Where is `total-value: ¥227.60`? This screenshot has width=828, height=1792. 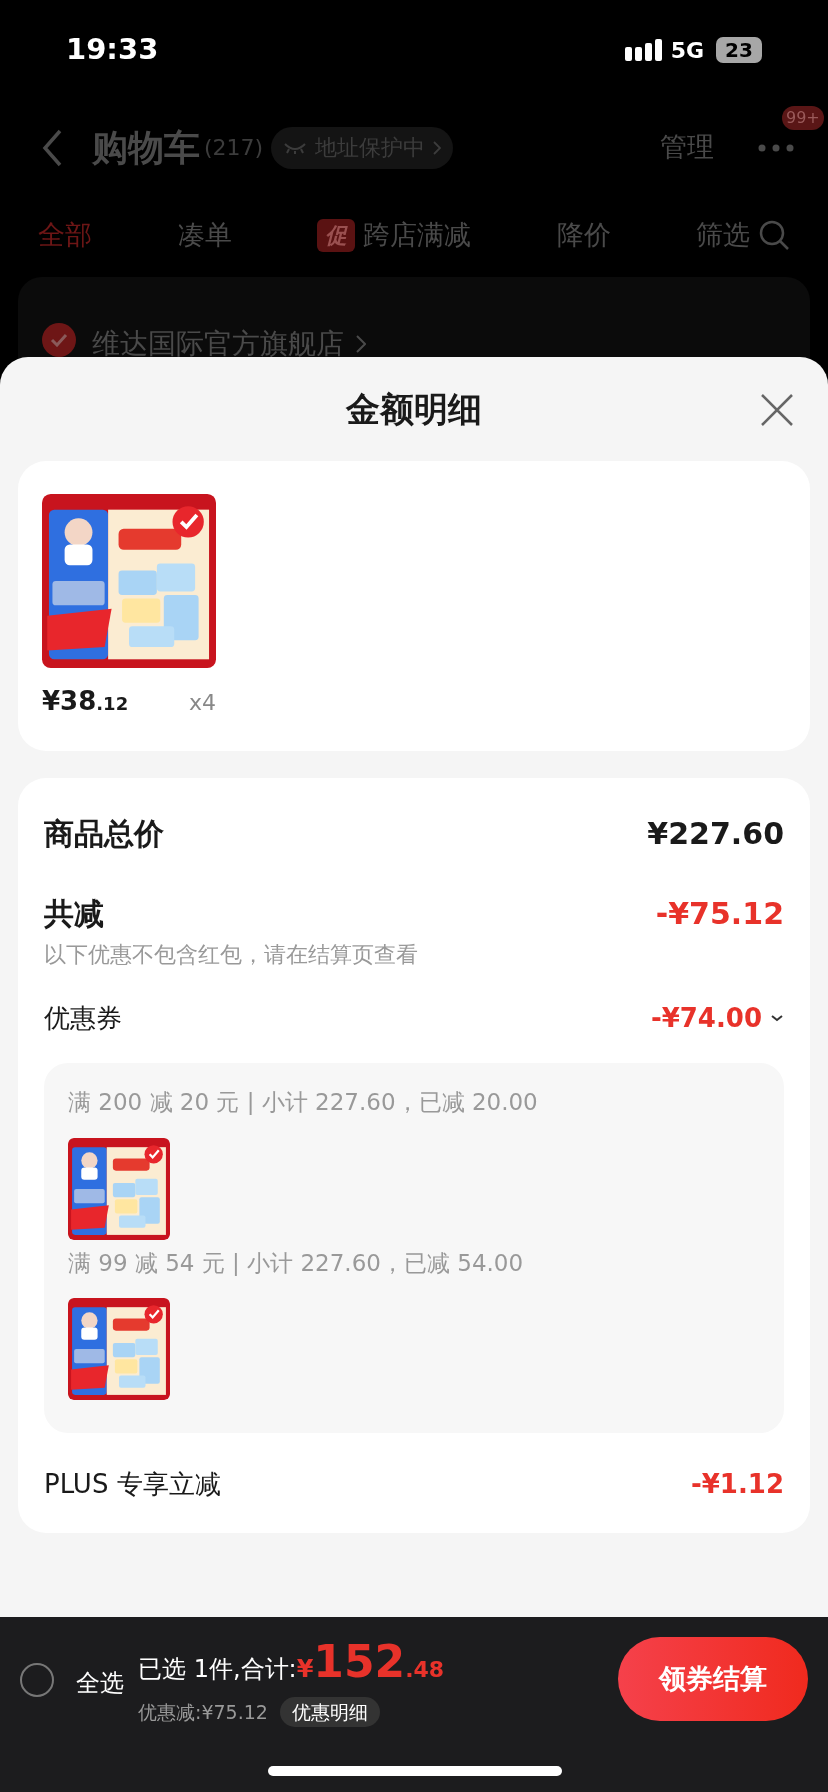 total-value: ¥227.60 is located at coordinates (715, 833).